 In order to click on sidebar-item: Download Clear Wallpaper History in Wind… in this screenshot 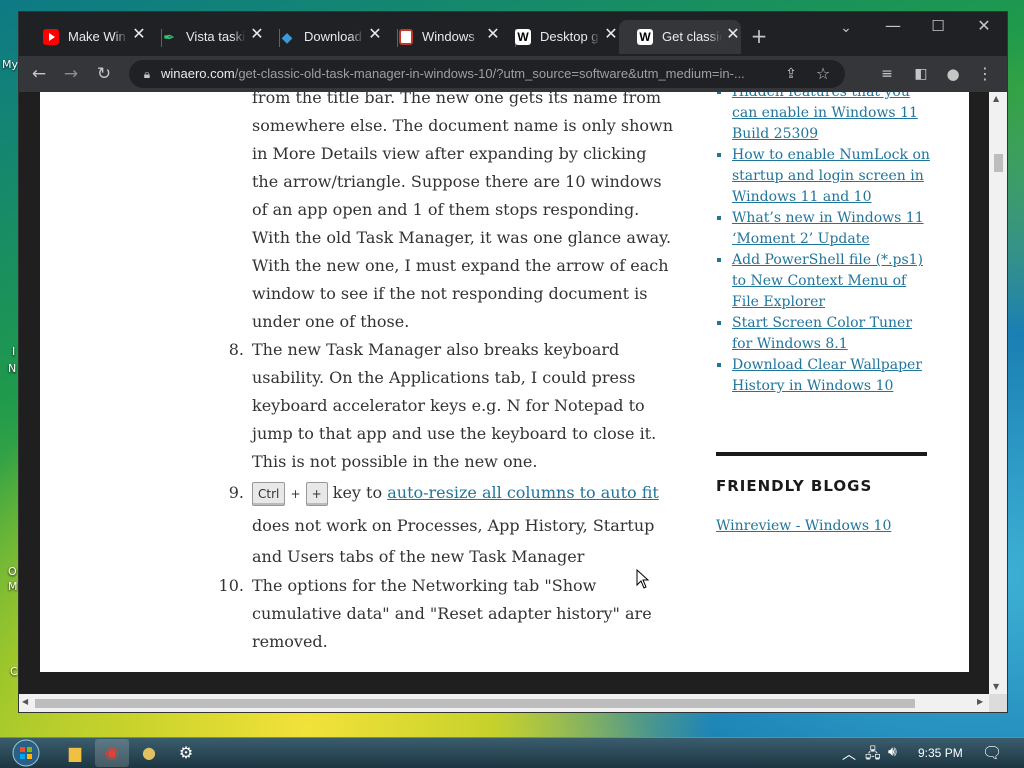, I will do `click(834, 376)`.